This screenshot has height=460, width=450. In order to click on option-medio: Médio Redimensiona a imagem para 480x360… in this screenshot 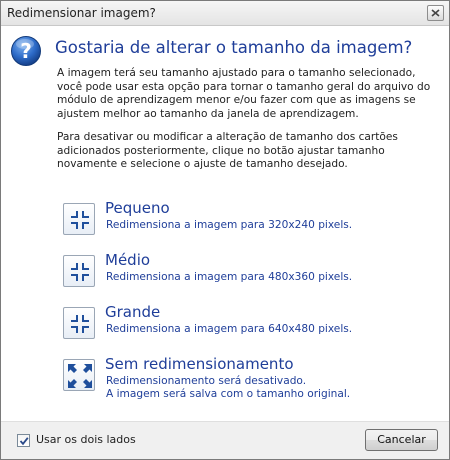, I will do `click(248, 272)`.